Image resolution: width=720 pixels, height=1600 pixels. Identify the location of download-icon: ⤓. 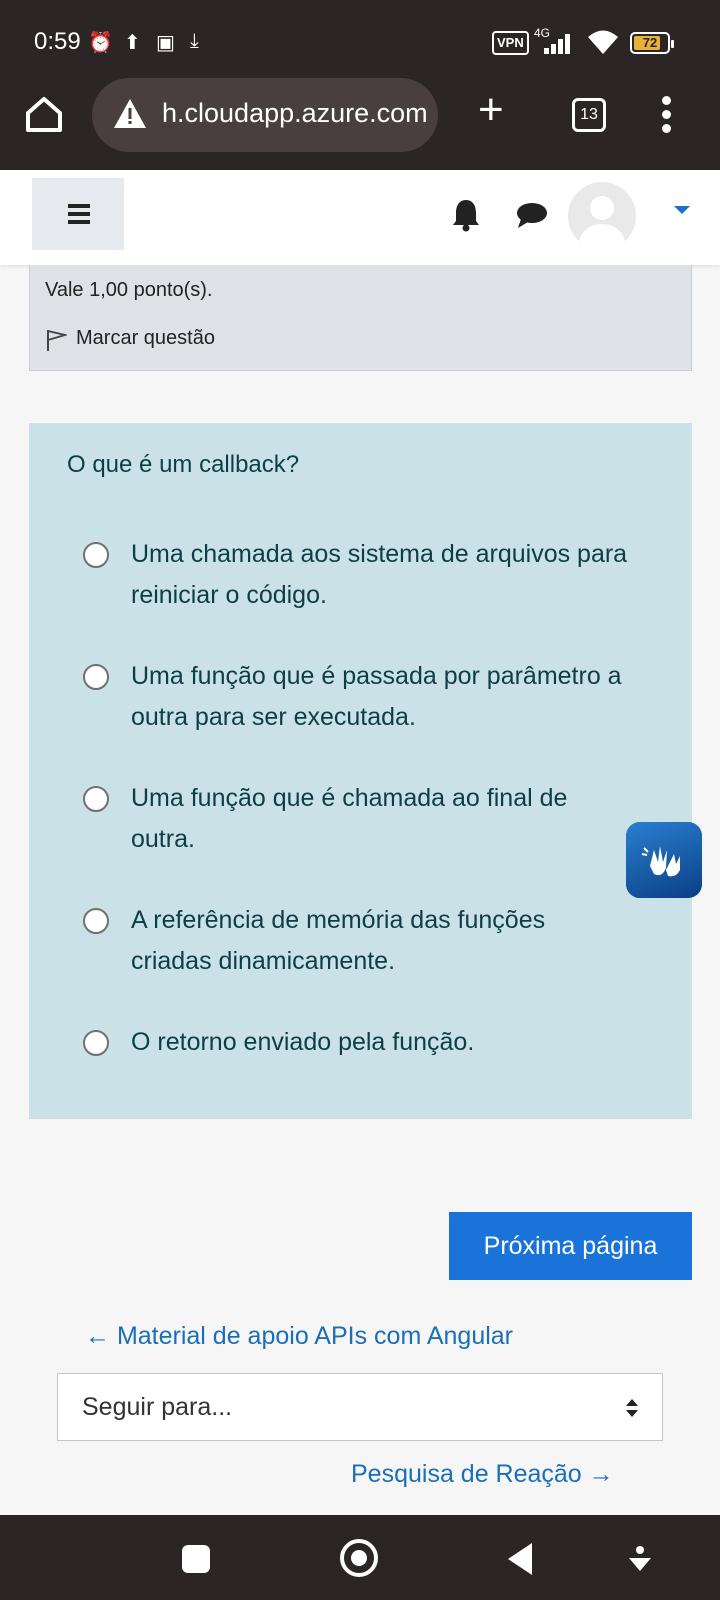
(194, 41).